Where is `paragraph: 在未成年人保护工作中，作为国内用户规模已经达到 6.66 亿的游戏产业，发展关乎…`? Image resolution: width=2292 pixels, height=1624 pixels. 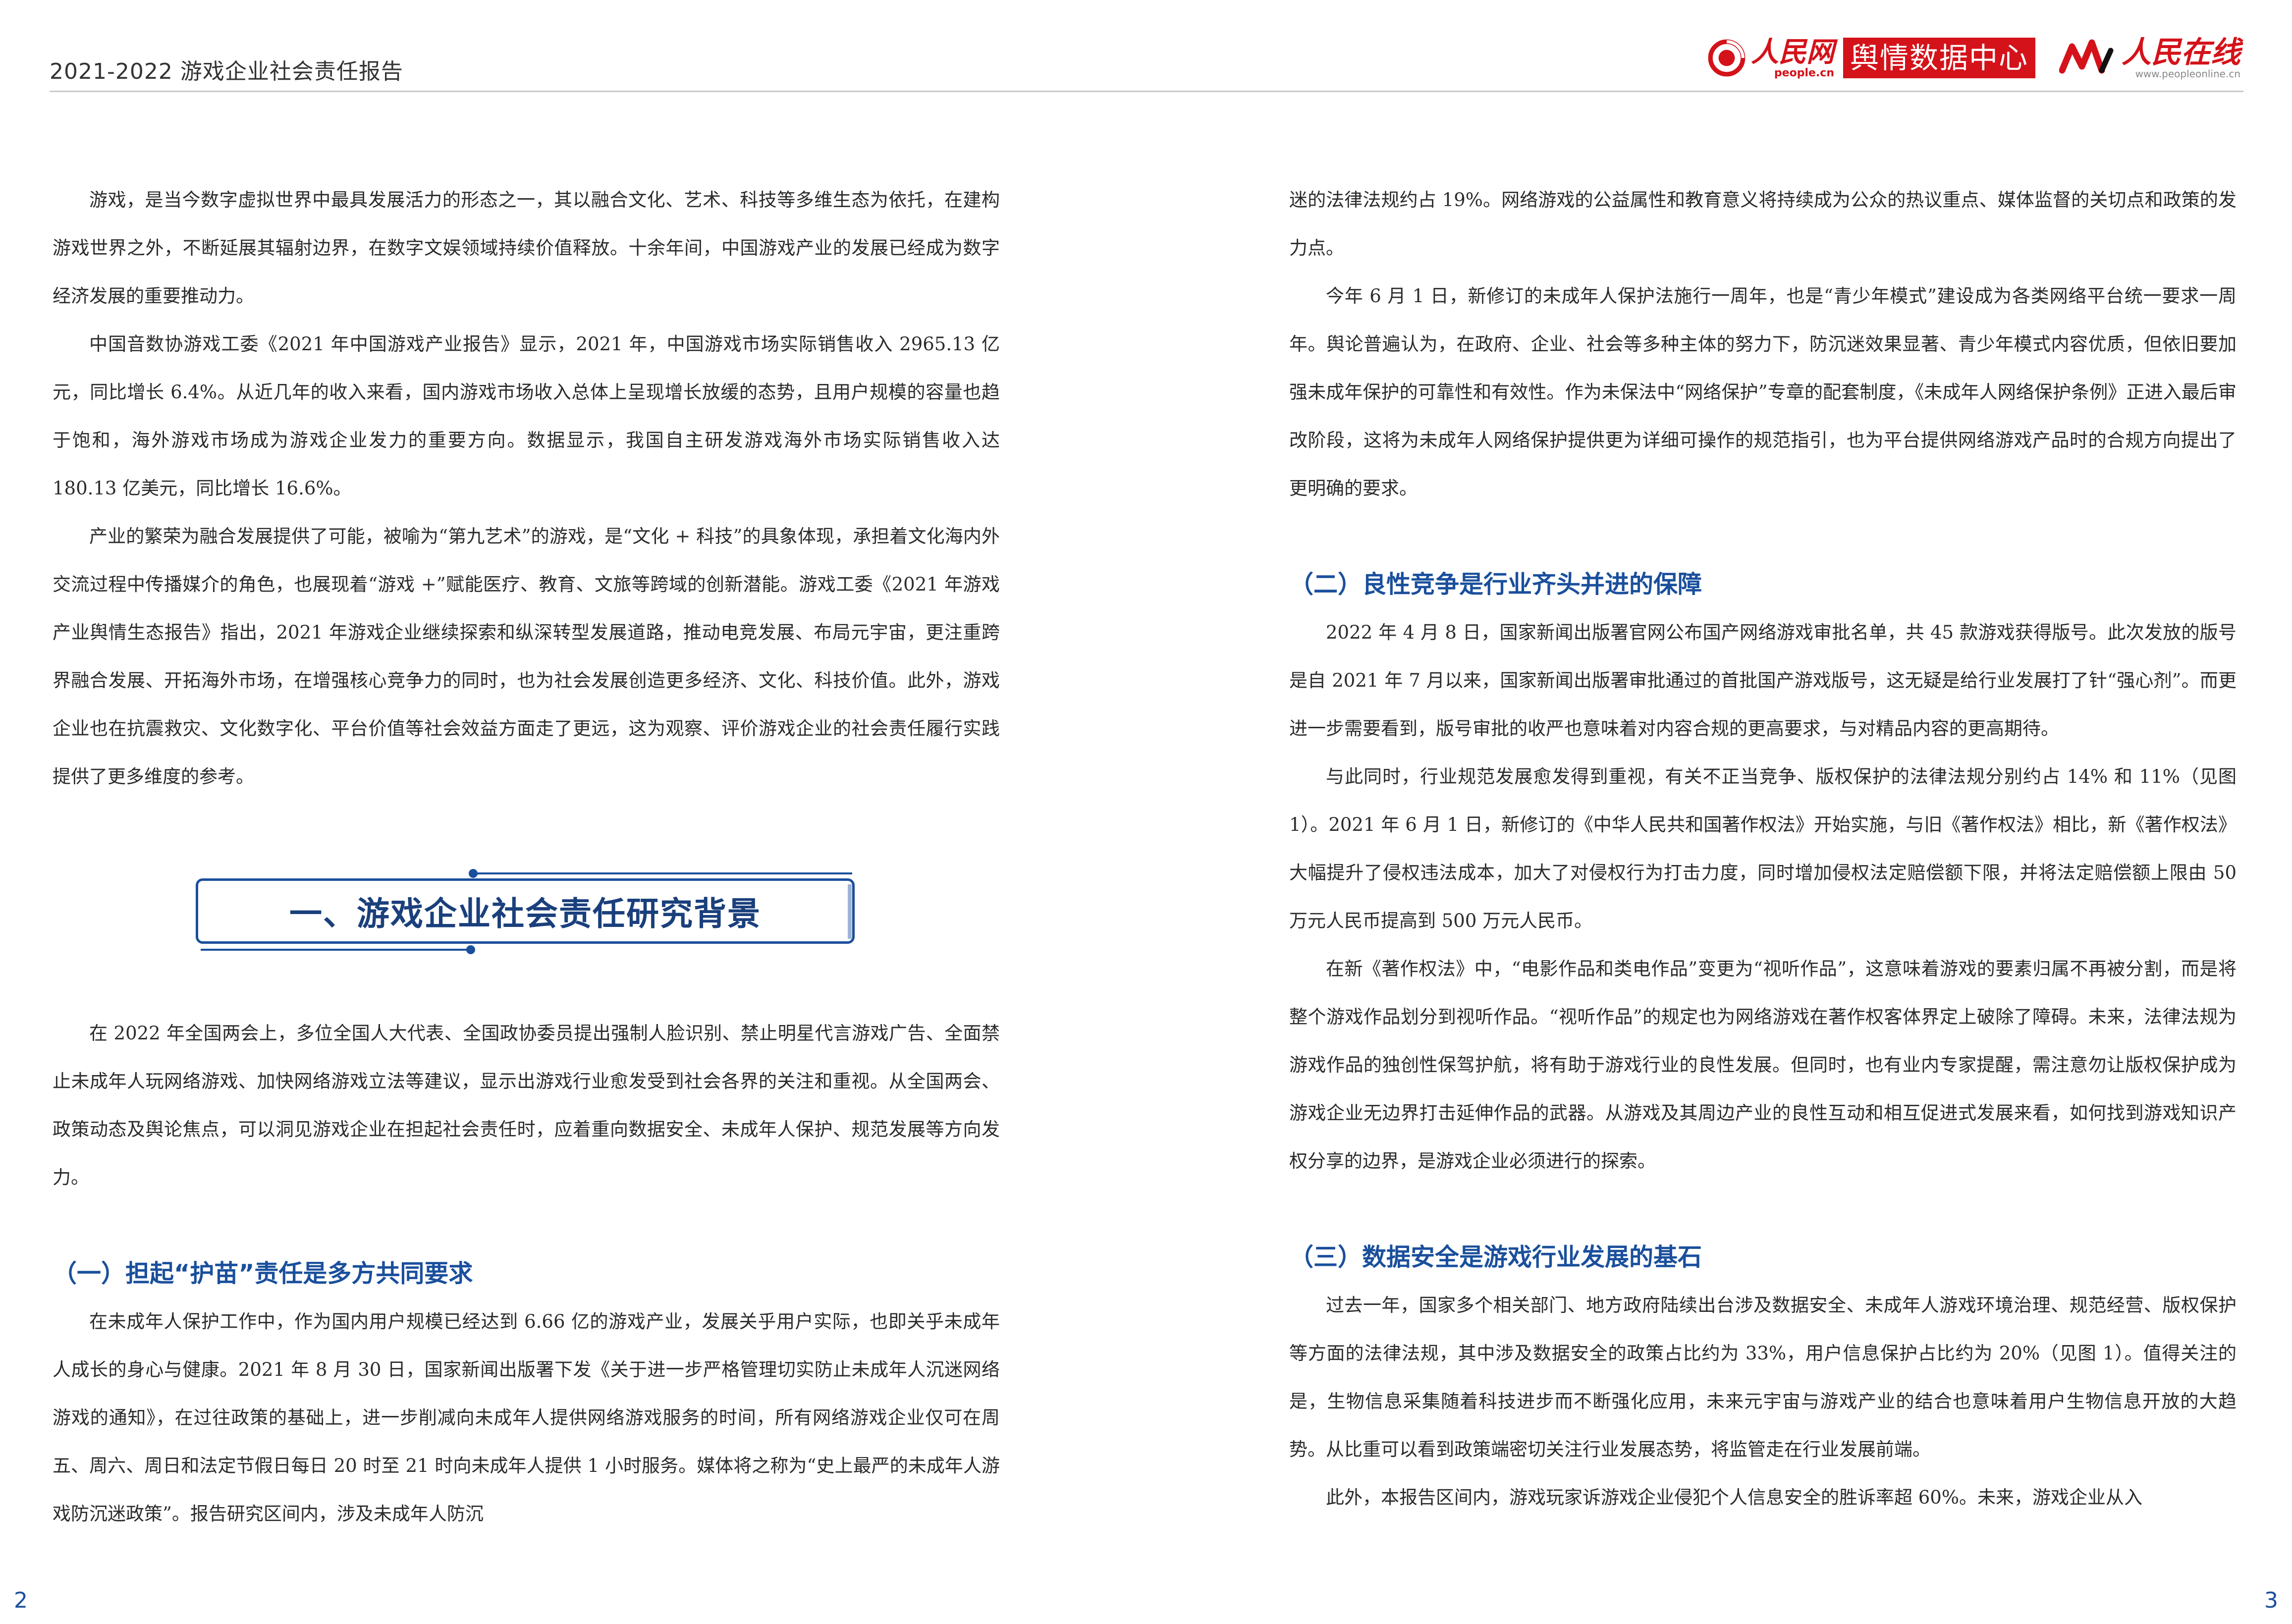 paragraph: 在未成年人保护工作中，作为国内用户规模已经达到 6.66 亿的游戏产业，发展关乎… is located at coordinates (526, 1417).